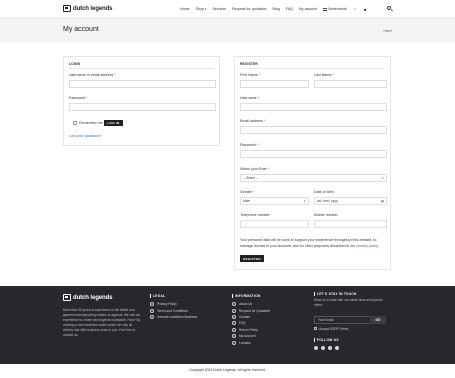 The image size is (455, 378). I want to click on twitter-icon, so click(316, 348).